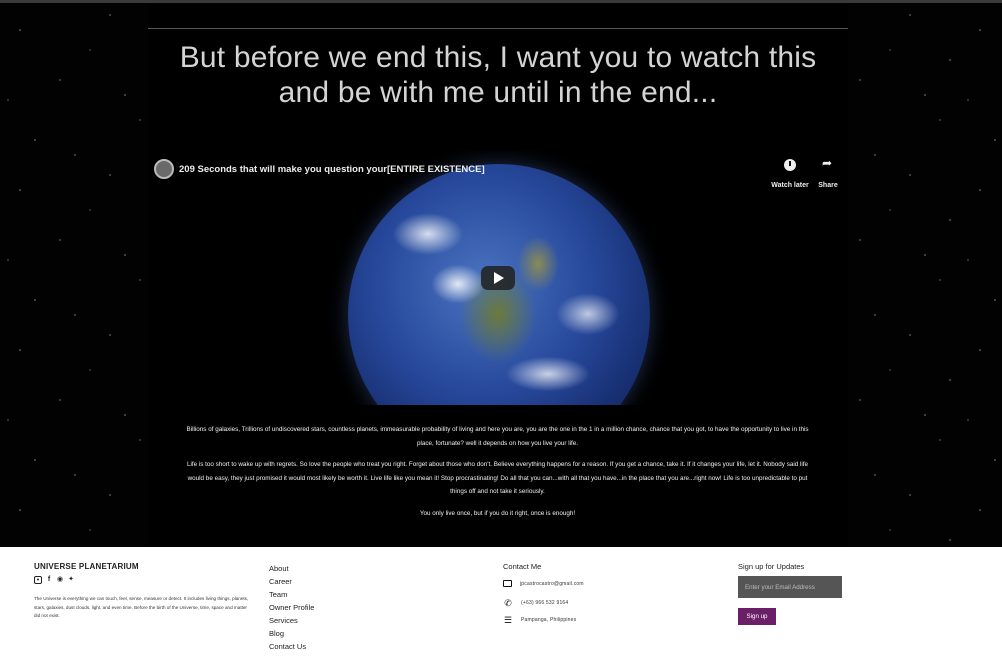  I want to click on footer-link-blog: Blog, so click(291, 633).